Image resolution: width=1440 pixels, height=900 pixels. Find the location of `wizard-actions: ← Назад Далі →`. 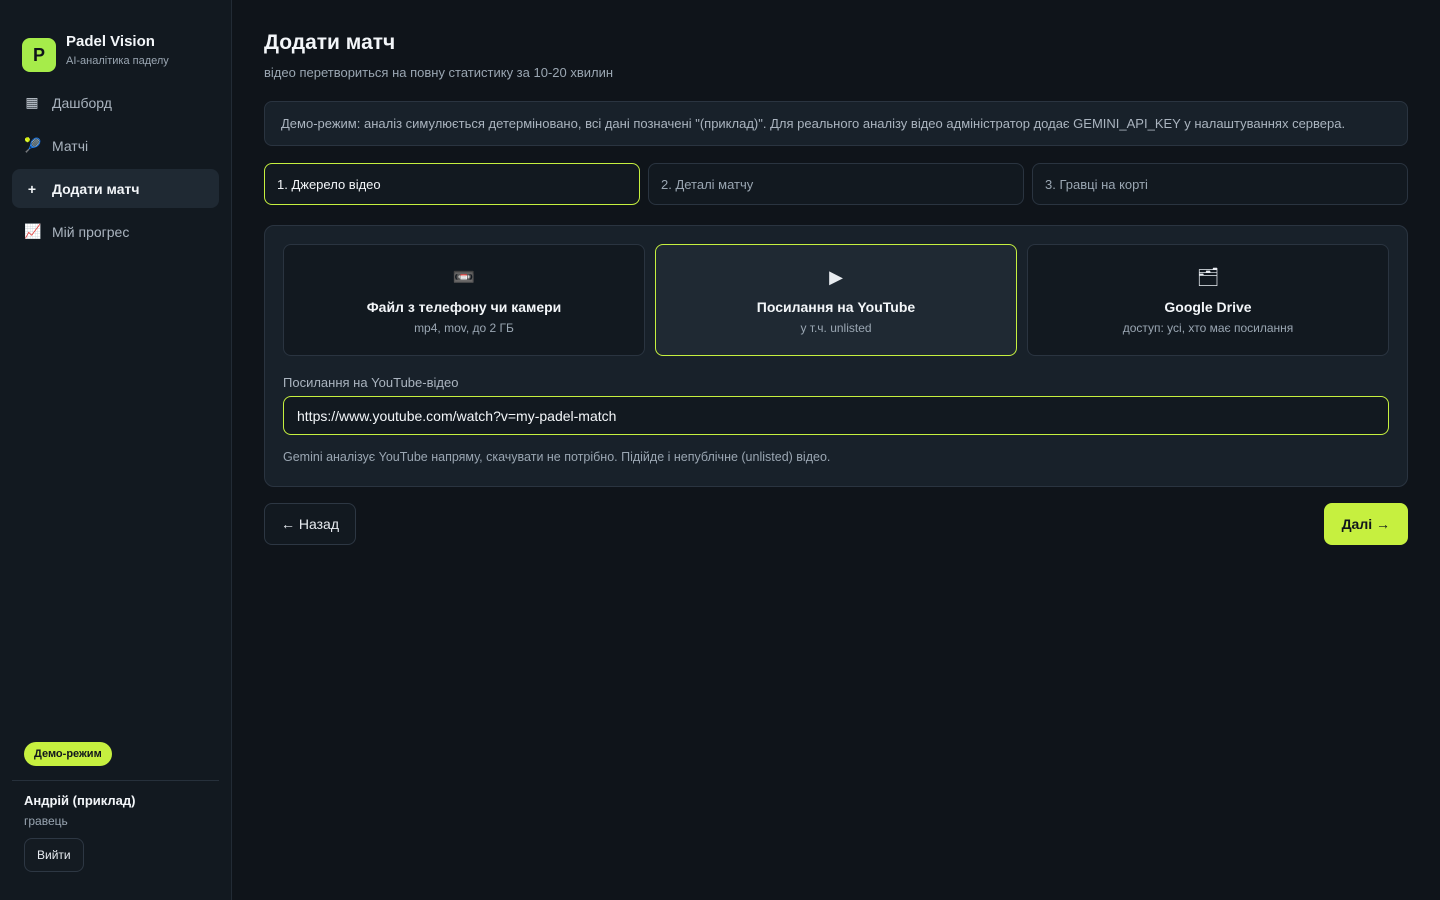

wizard-actions: ← Назад Далі → is located at coordinates (836, 524).